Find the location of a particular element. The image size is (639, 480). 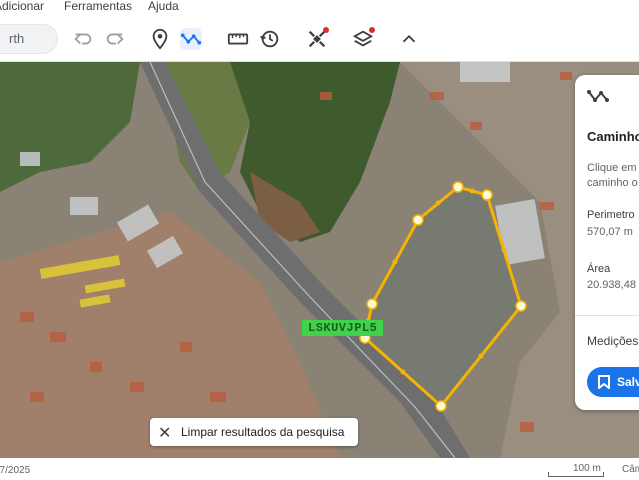

satellite-icon is located at coordinates (317, 38).